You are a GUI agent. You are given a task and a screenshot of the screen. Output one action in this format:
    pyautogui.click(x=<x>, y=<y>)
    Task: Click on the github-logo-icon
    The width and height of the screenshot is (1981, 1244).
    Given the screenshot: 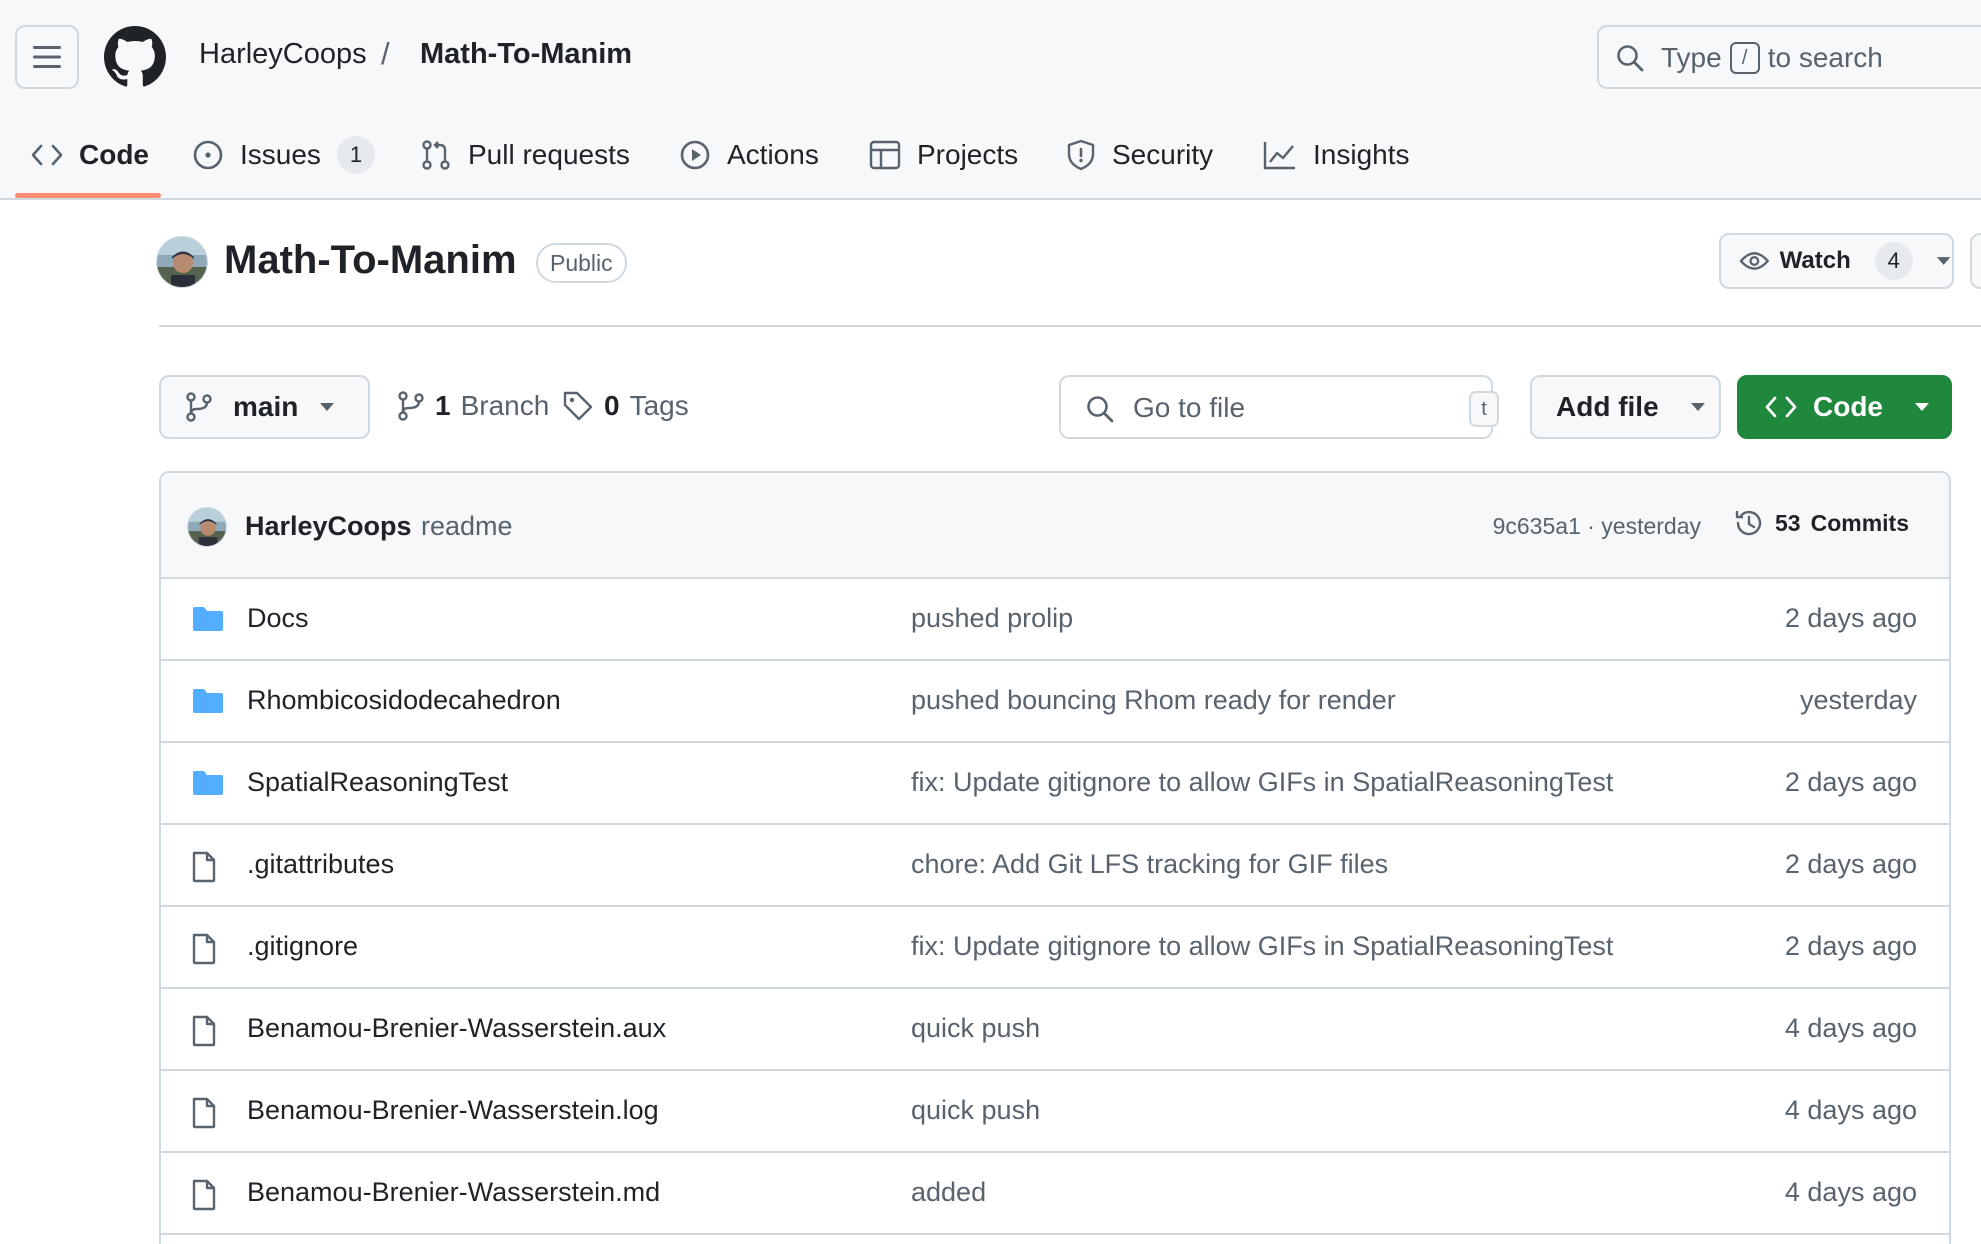 What is the action you would take?
    pyautogui.click(x=135, y=57)
    